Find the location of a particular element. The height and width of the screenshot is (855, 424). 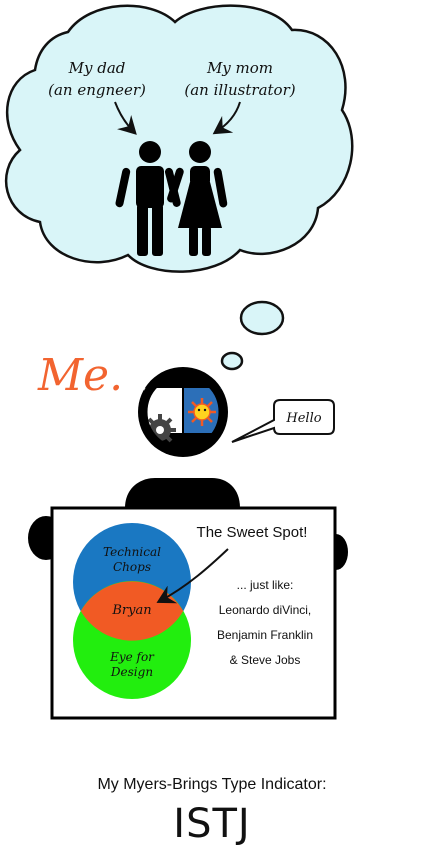

venn-top-line1: Technical is located at coordinates (132, 552).